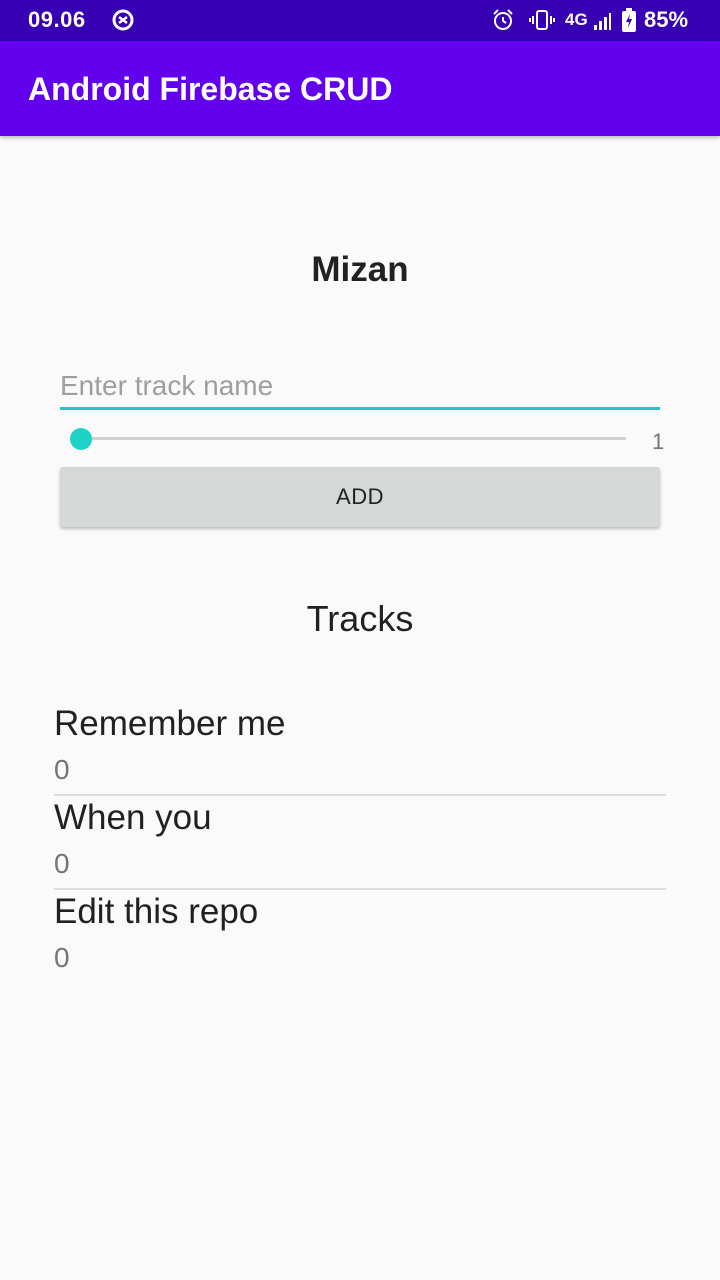  What do you see at coordinates (360, 387) in the screenshot?
I see `track-name-input` at bounding box center [360, 387].